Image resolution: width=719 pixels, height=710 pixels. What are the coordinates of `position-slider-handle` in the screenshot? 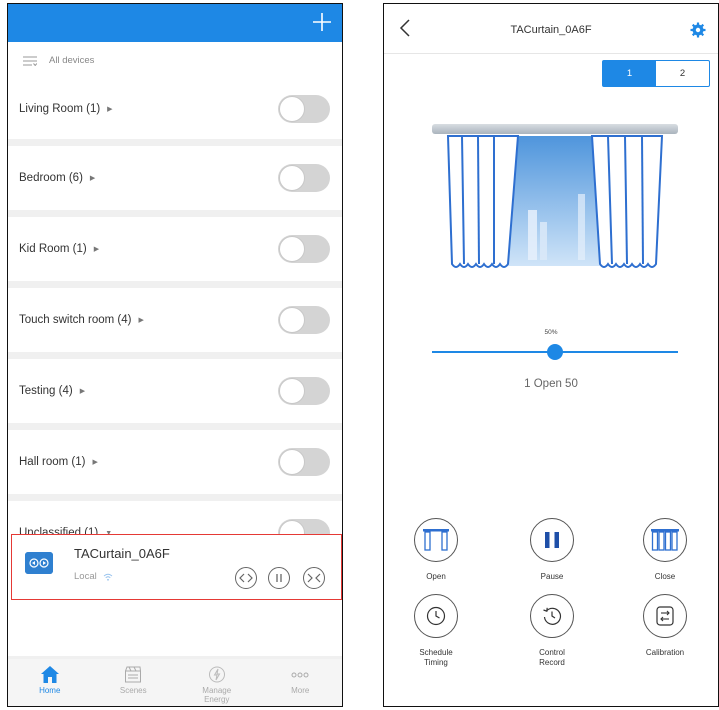 It's located at (555, 352).